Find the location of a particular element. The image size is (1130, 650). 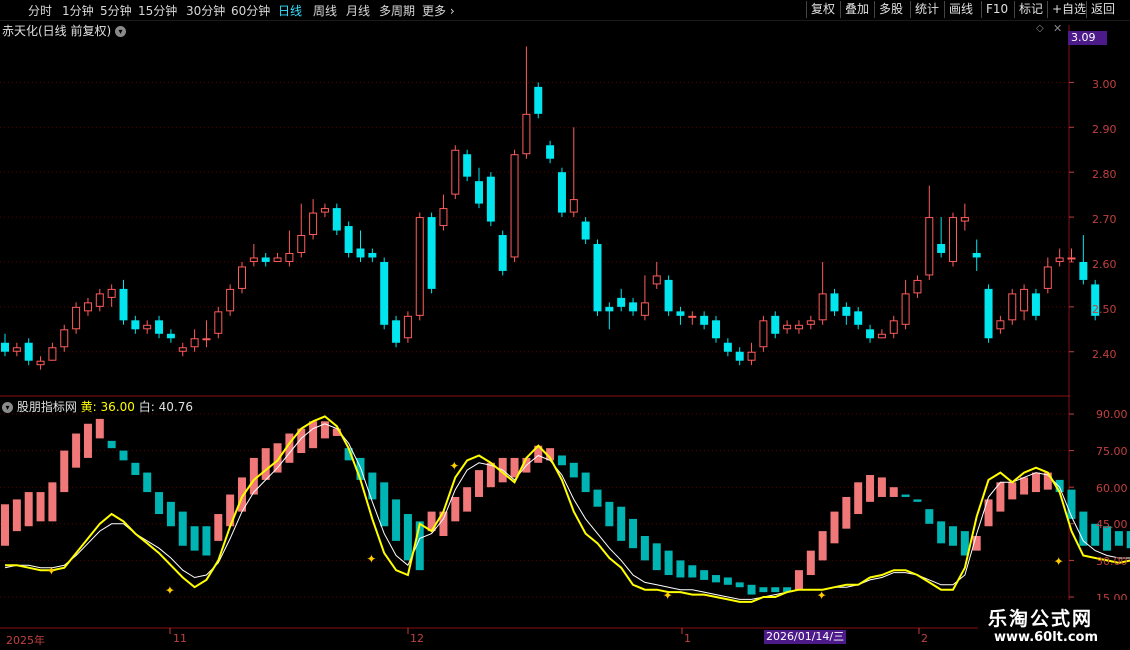

price-badge: 3.09 is located at coordinates (1087, 38).